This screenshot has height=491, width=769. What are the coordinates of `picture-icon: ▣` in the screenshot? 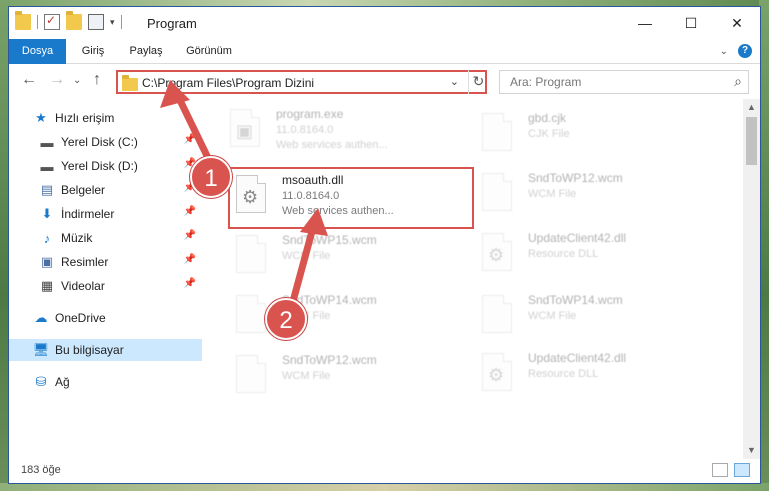 It's located at (47, 261).